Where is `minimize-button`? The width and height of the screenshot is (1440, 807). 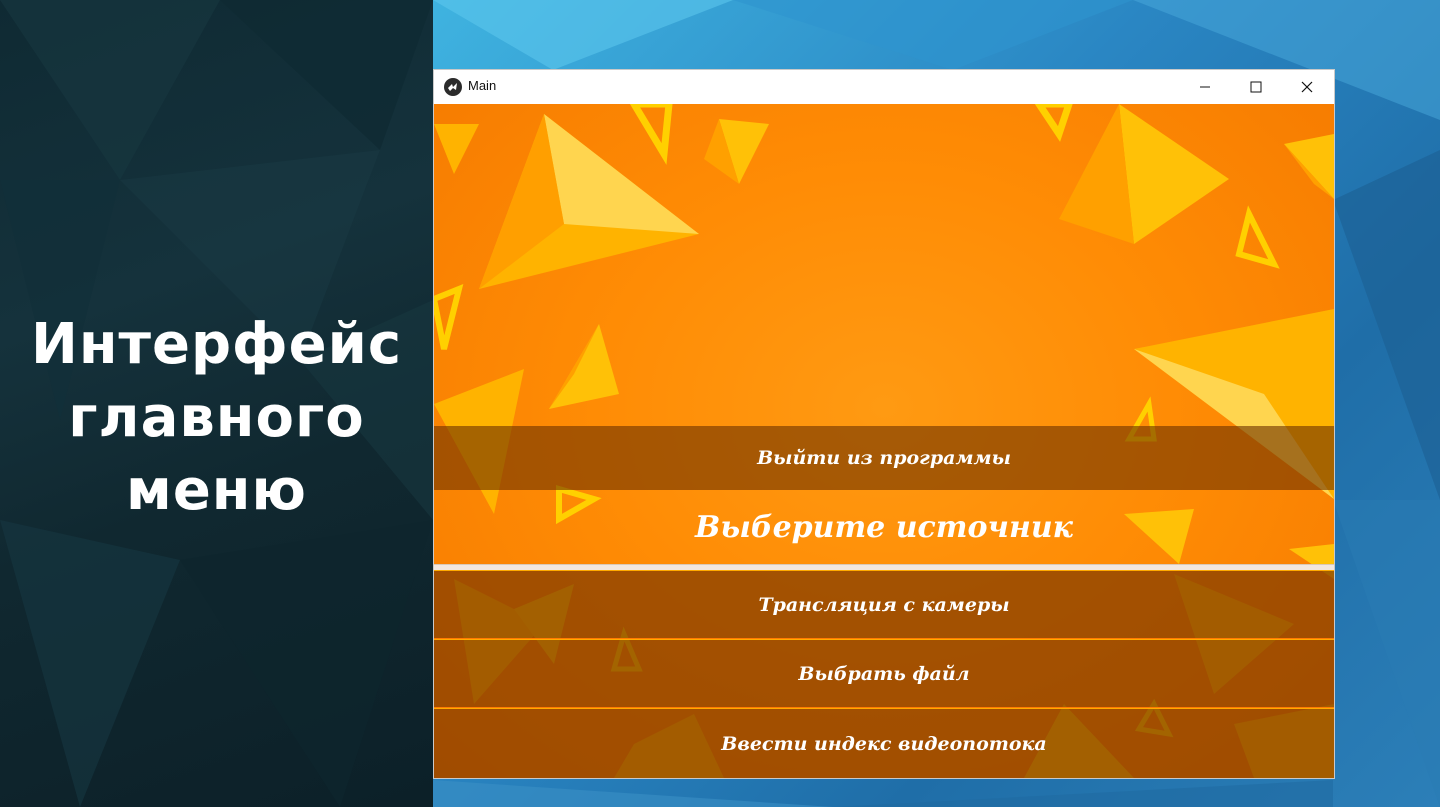
minimize-button is located at coordinates (1205, 87).